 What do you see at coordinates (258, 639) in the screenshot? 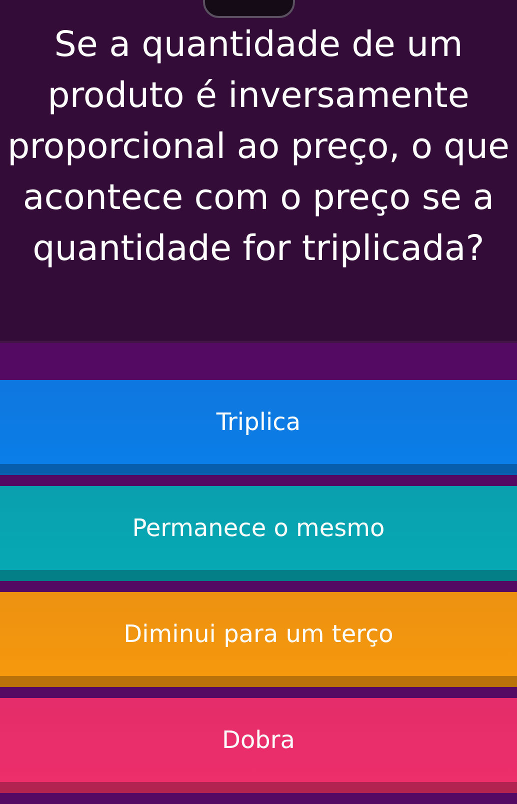
I see `answer-button: Diminui para um terço` at bounding box center [258, 639].